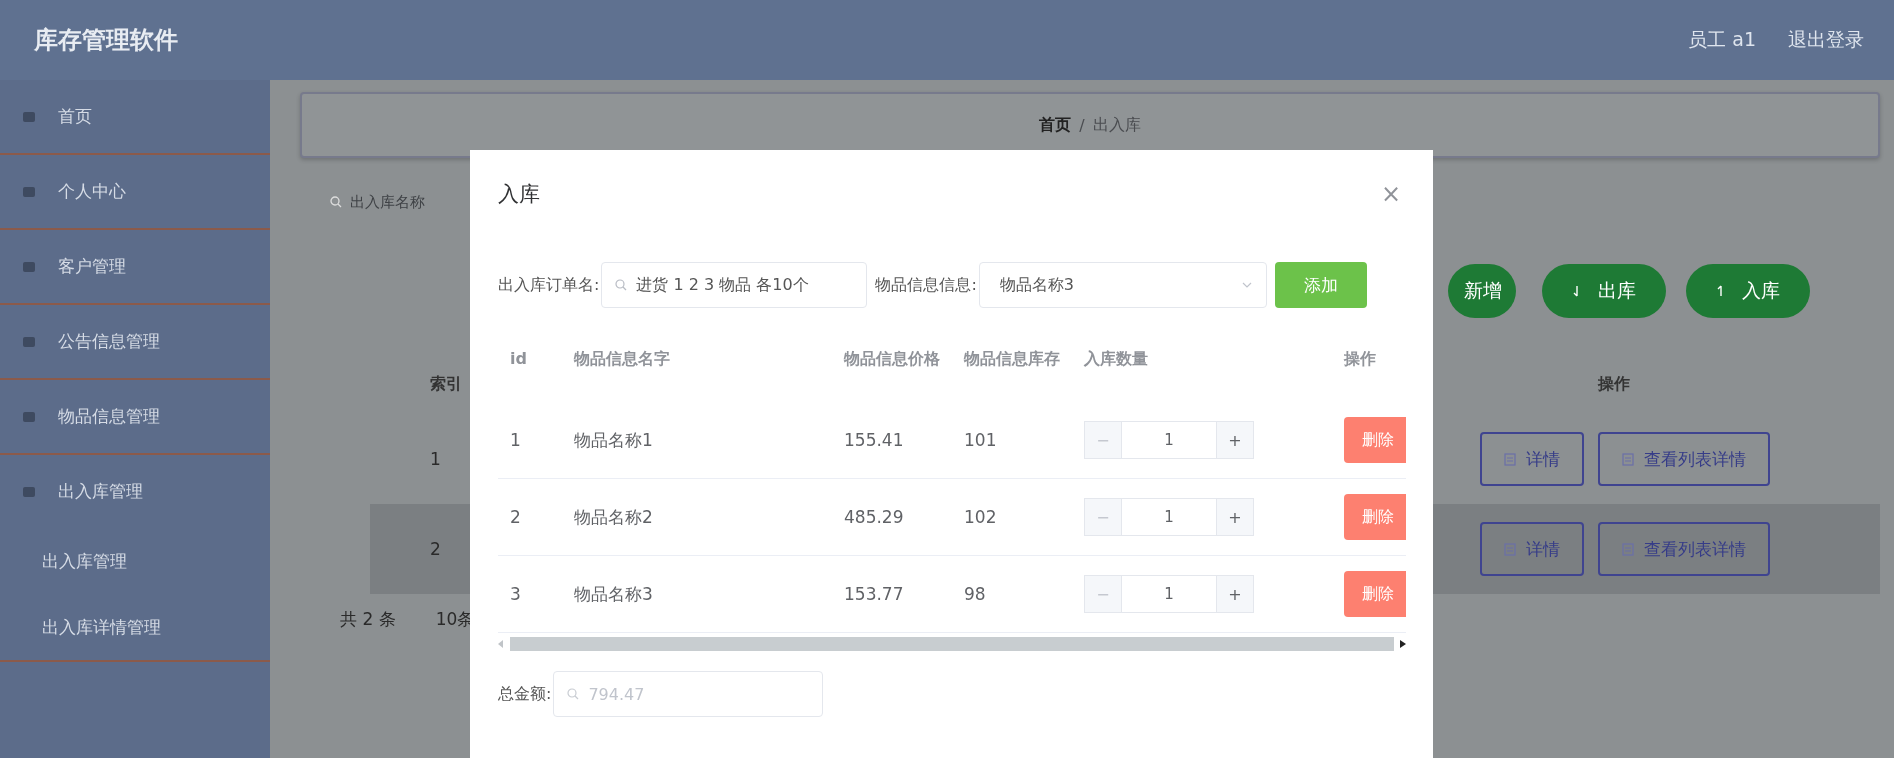 The height and width of the screenshot is (758, 1894). I want to click on sidebar-item: 公告信息管理, so click(135, 341).